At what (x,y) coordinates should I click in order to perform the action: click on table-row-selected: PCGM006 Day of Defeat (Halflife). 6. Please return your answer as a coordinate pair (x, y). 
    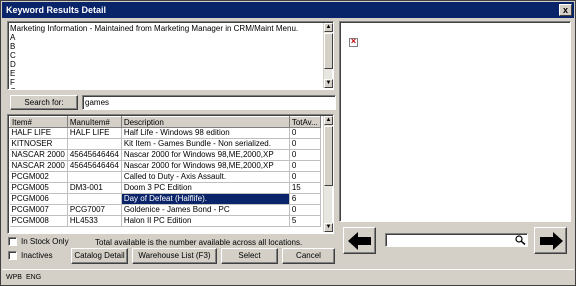
    Looking at the image, I should click on (165, 199).